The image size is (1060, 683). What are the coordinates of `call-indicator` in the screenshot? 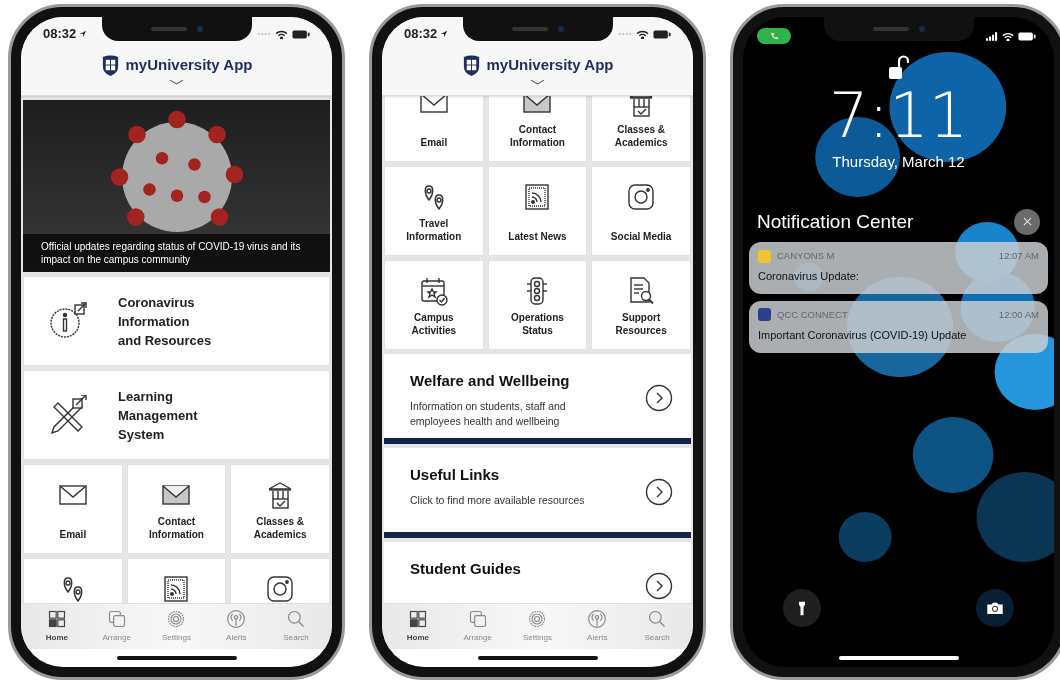 It's located at (774, 36).